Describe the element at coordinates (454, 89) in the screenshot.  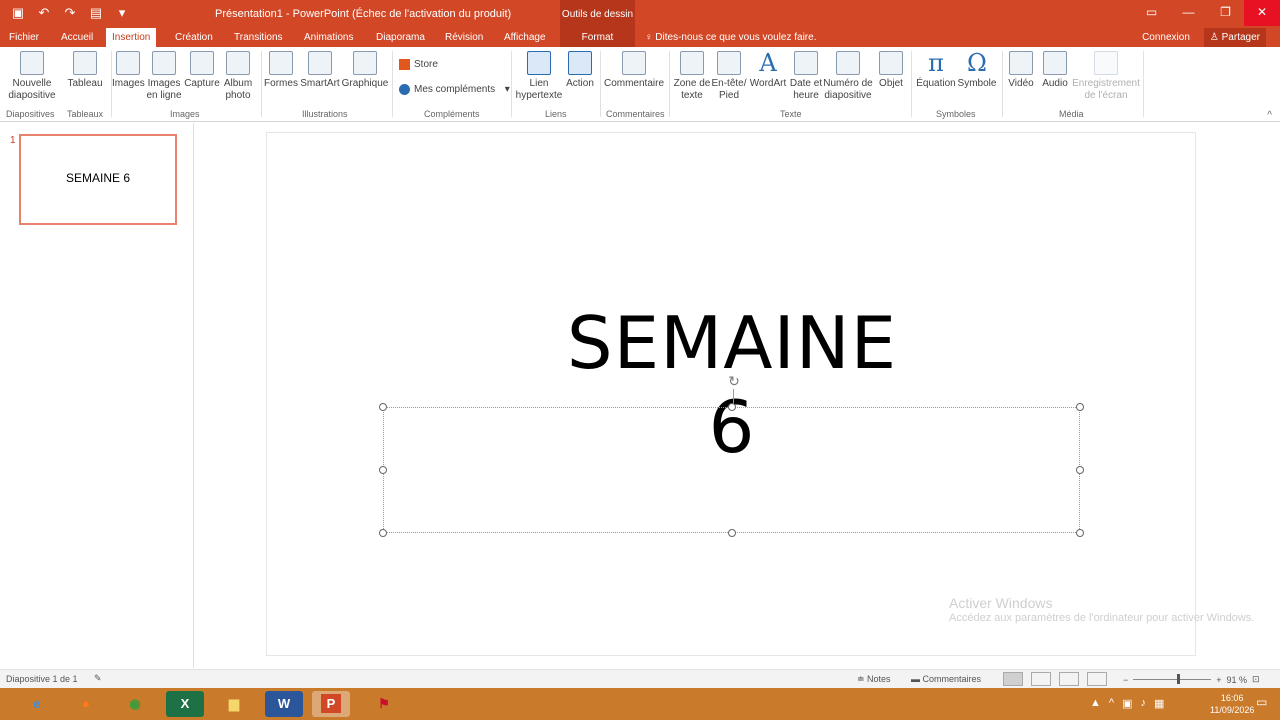
I see `my-addins-button: Mes compléments ▾` at that location.